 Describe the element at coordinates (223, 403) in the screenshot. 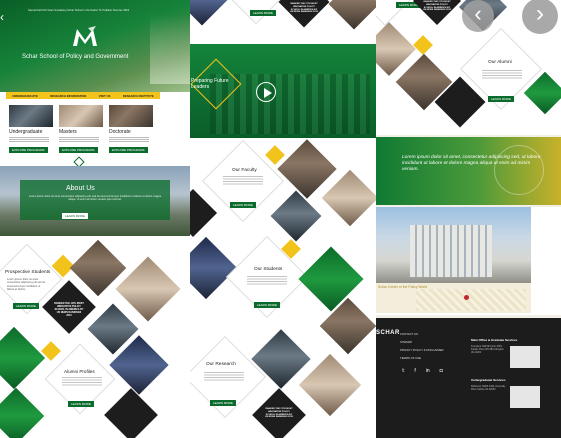

I see `research-learn-more-button: LEARN MORE` at that location.